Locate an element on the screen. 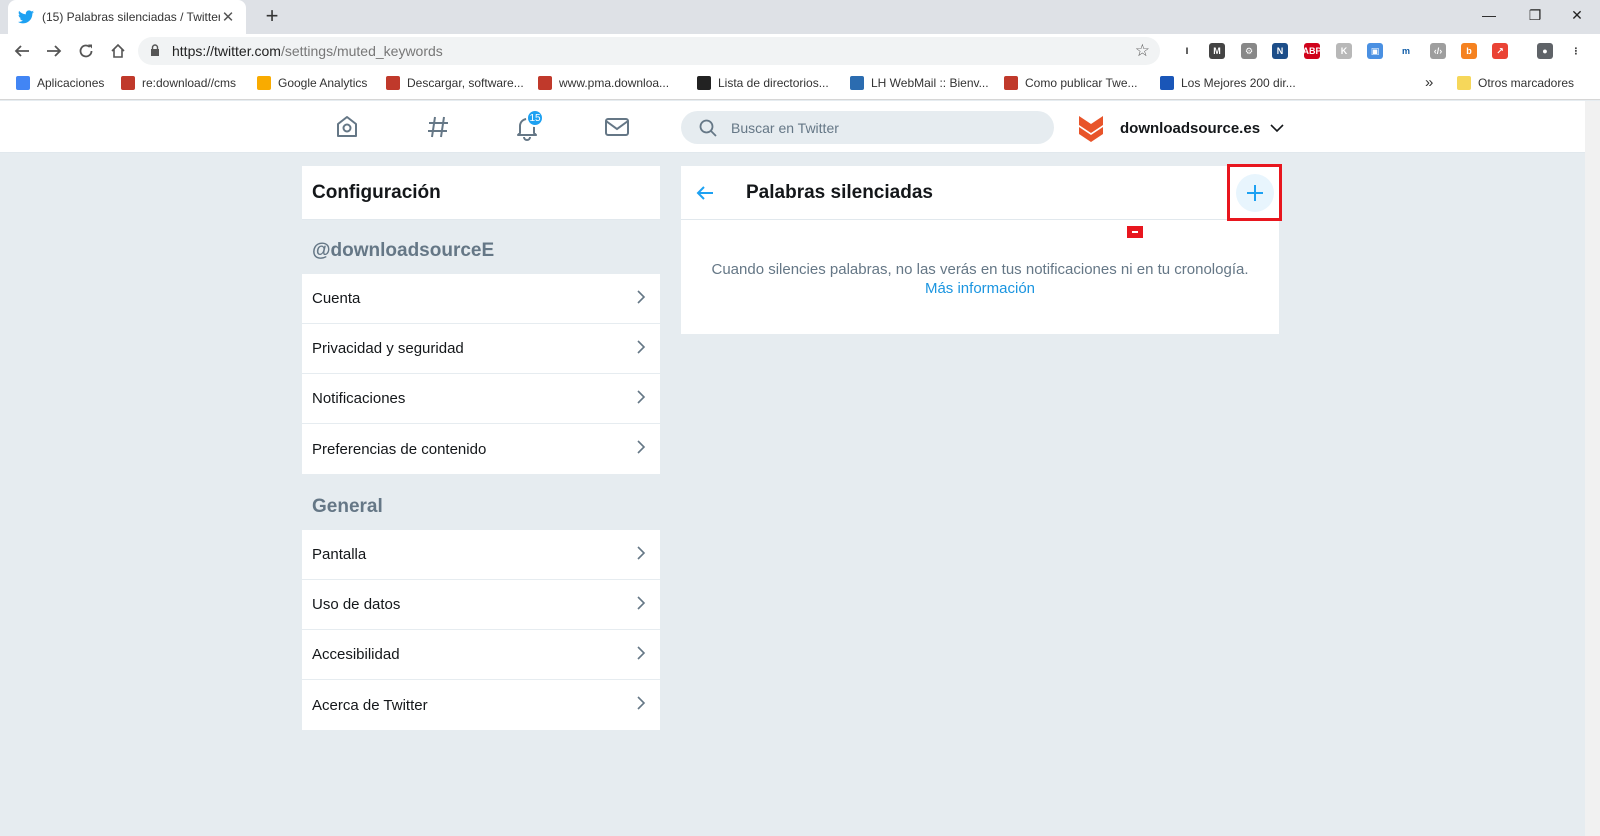  plus-icon is located at coordinates (1254, 192).